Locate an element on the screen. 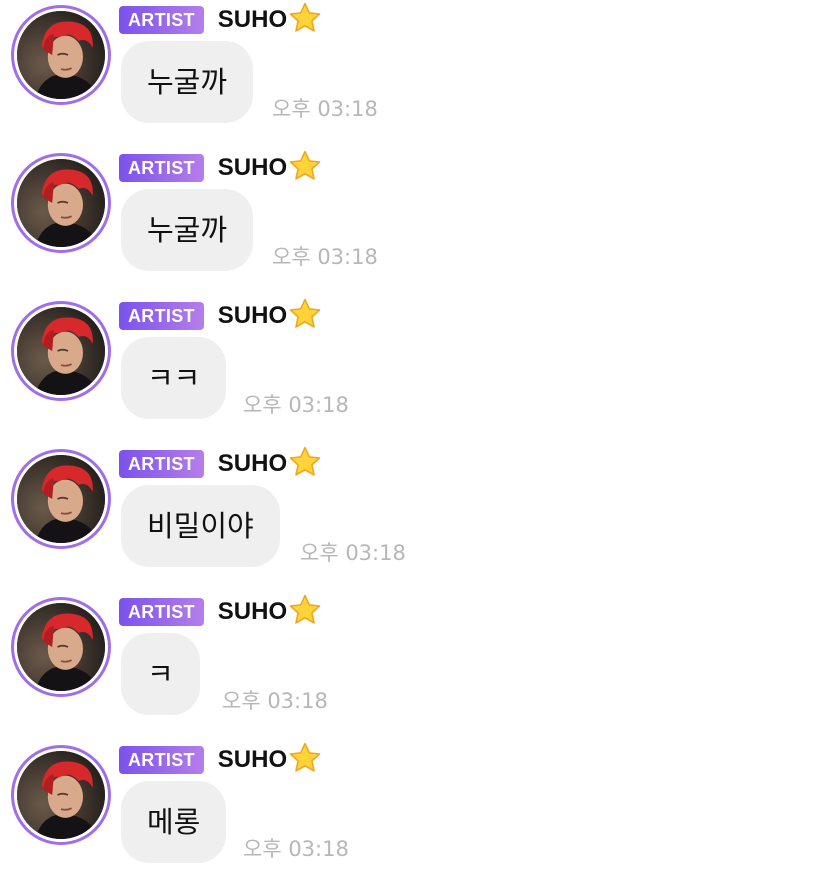 The height and width of the screenshot is (895, 828). message-bubble: 메롱 is located at coordinates (174, 822).